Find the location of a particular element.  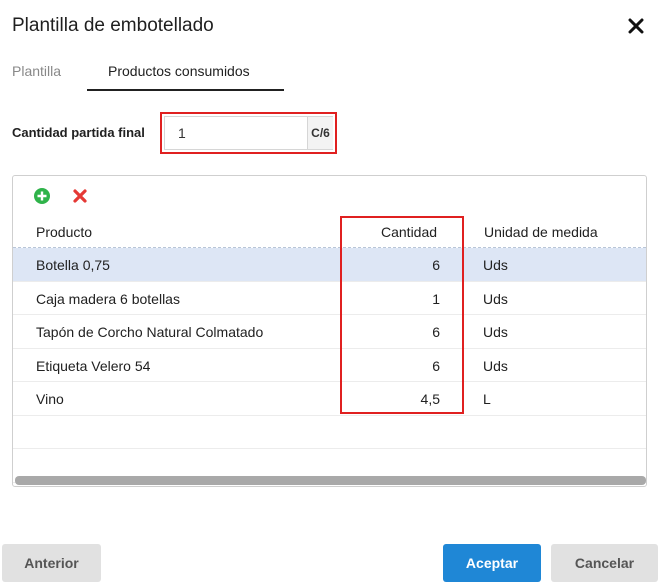

tab-productos-consumidos: Productos consumidos is located at coordinates (179, 71).